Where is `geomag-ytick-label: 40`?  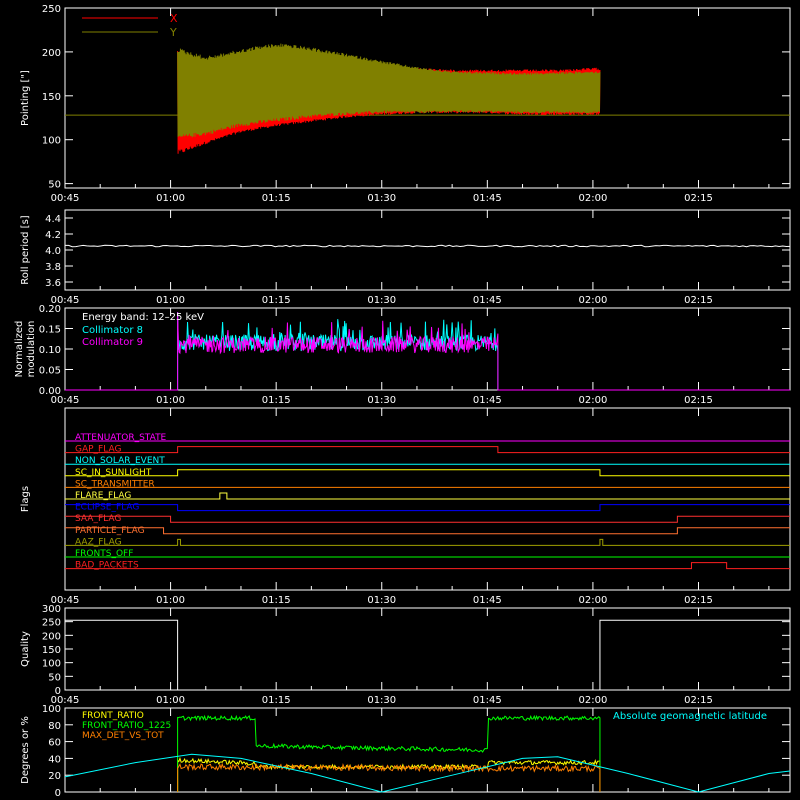
geomag-ytick-label: 40 is located at coordinates (54, 759).